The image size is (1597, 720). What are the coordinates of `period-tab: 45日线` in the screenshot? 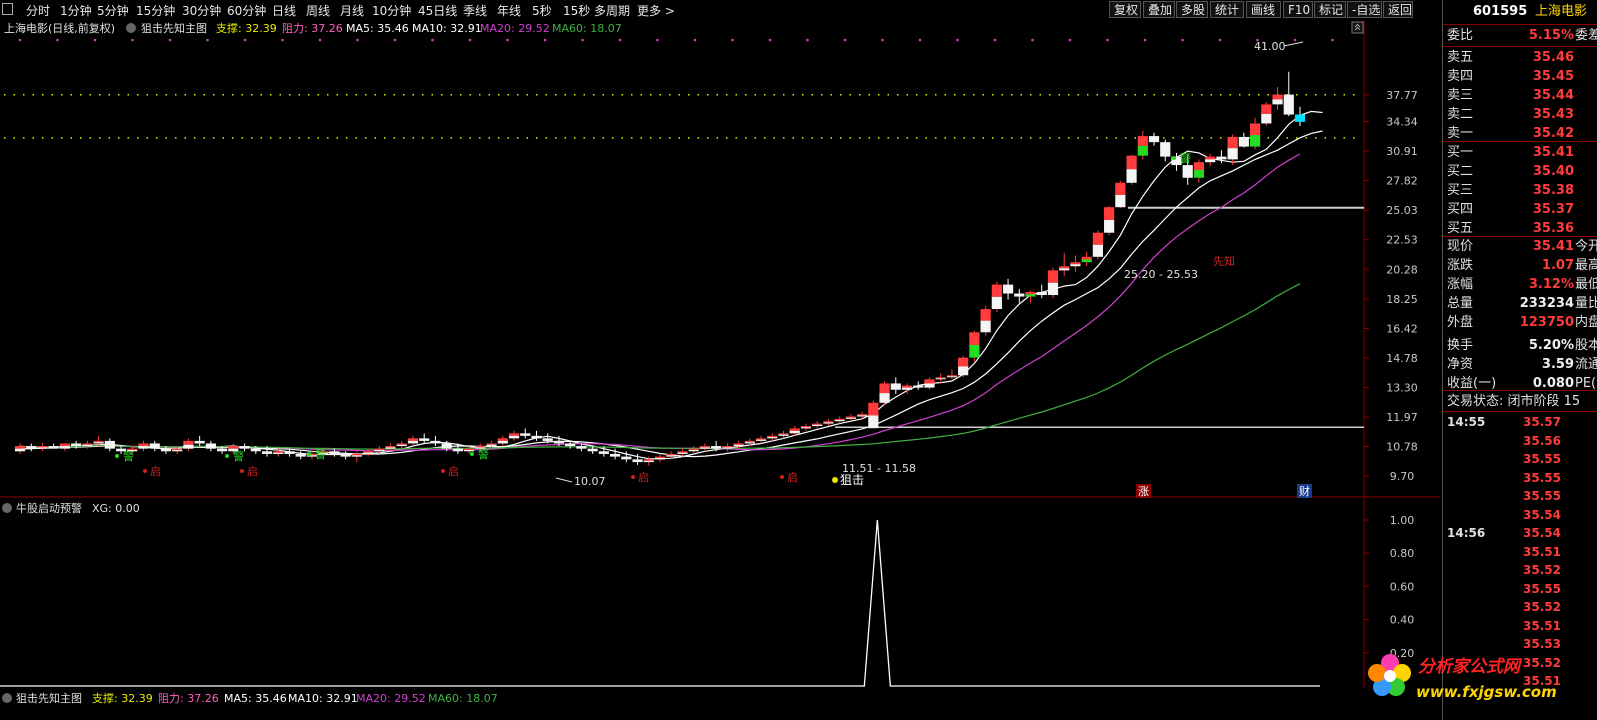 It's located at (437, 10).